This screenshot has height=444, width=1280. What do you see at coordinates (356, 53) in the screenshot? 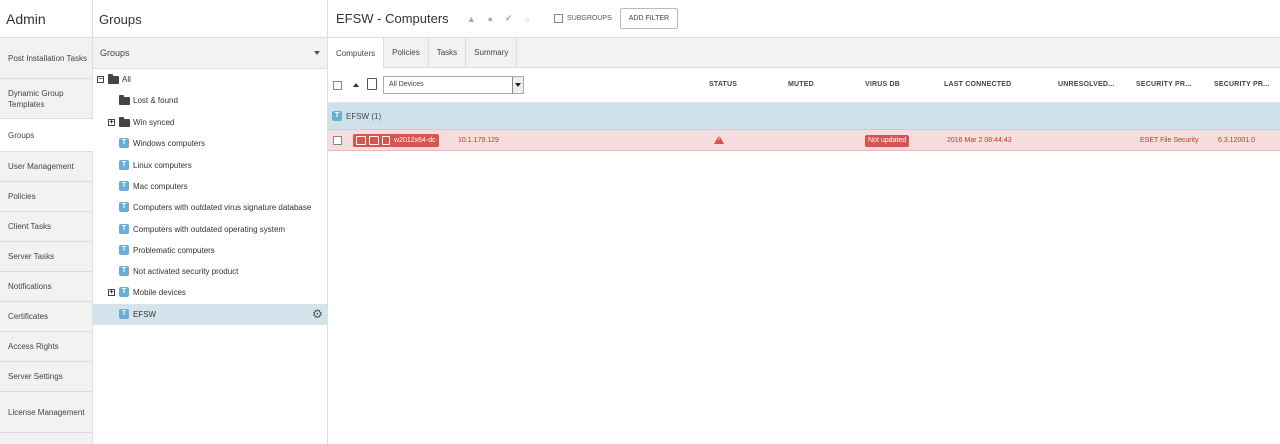
I see `tab-computers: Computers` at bounding box center [356, 53].